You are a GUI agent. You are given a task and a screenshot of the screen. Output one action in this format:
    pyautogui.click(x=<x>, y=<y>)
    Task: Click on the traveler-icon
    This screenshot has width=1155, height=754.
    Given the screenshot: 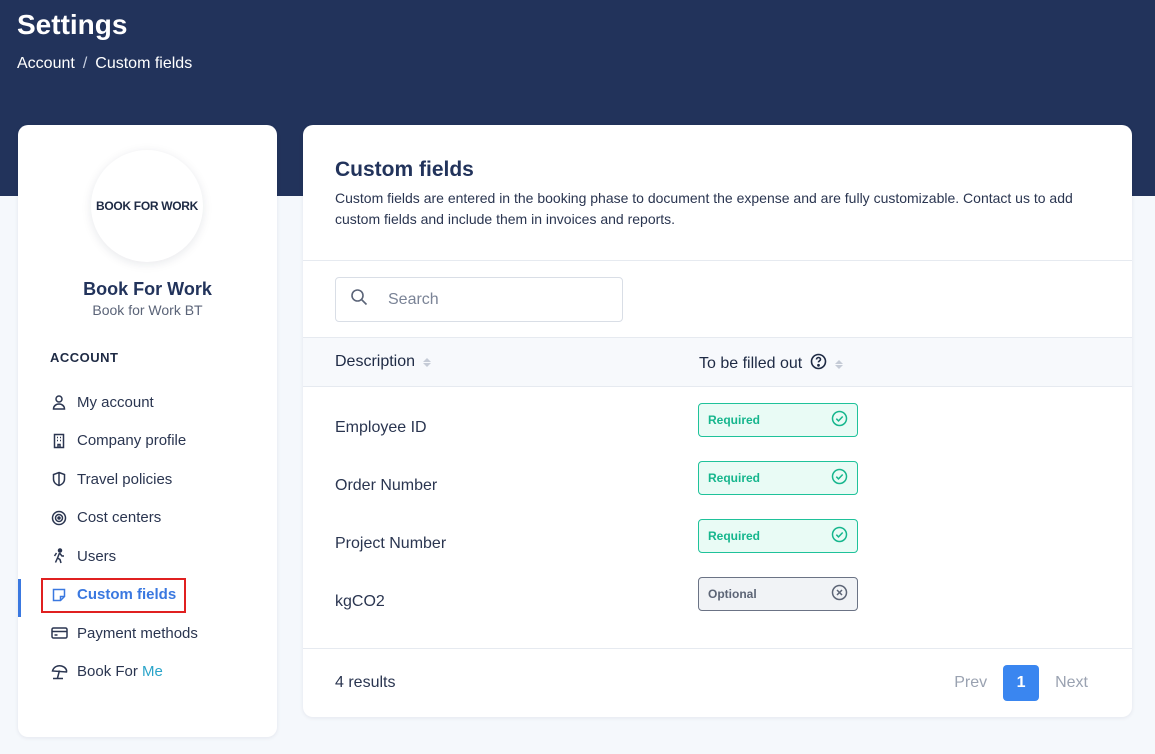 What is the action you would take?
    pyautogui.click(x=59, y=556)
    